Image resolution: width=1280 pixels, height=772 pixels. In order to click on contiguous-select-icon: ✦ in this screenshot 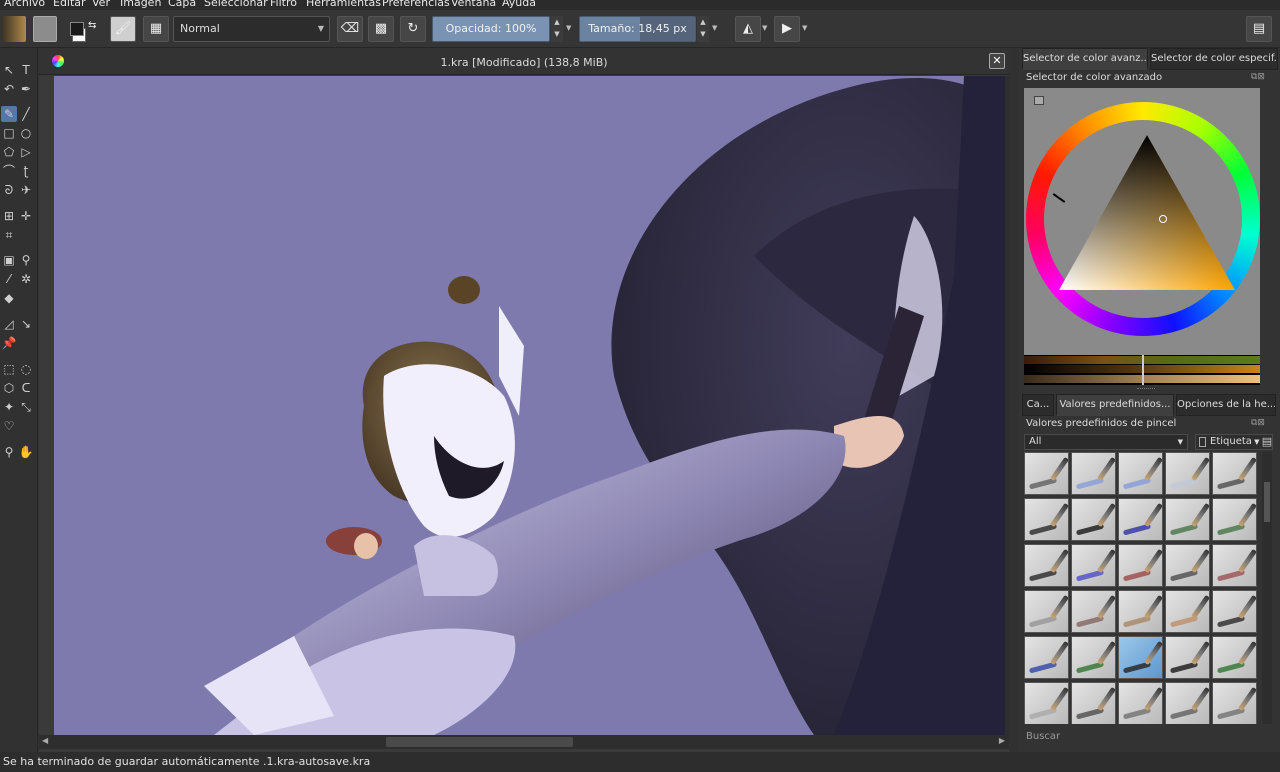, I will do `click(9, 407)`.